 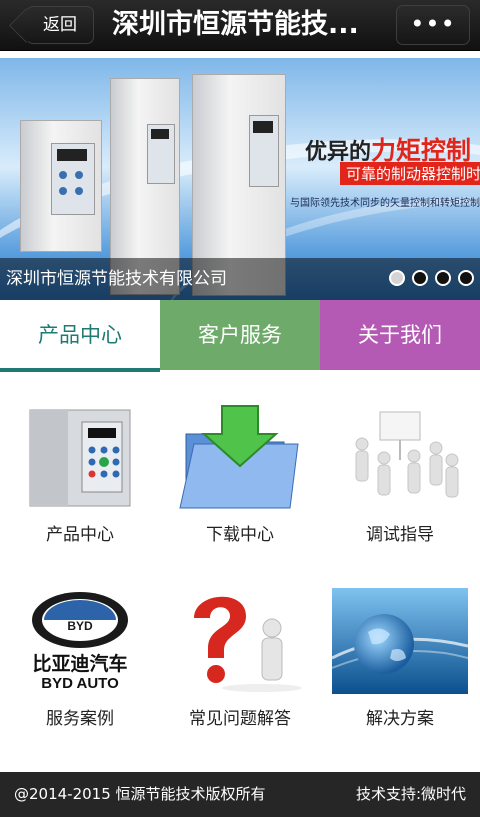 What do you see at coordinates (400, 535) in the screenshot?
I see `grid-label: 调试指导` at bounding box center [400, 535].